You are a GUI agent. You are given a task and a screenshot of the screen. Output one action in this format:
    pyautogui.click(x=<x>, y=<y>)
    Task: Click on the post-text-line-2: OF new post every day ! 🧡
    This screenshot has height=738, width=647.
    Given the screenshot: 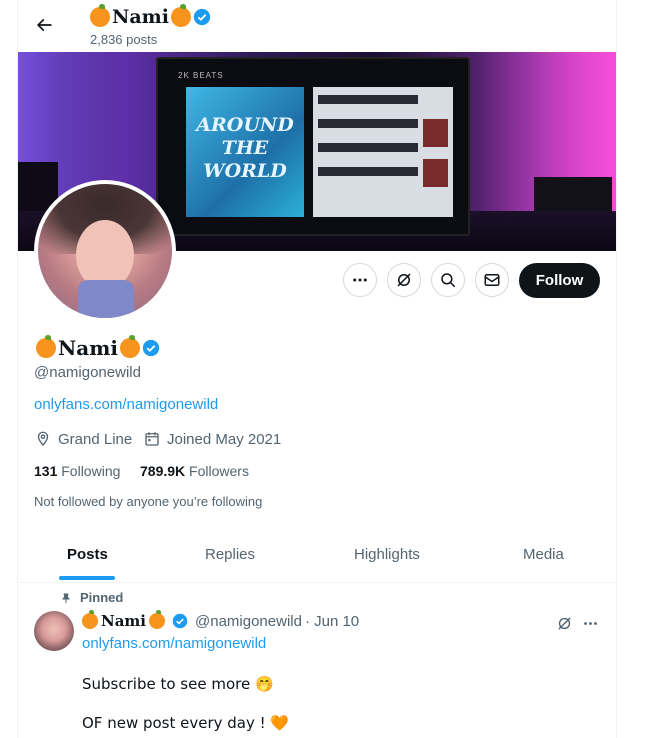 What is the action you would take?
    pyautogui.click(x=186, y=723)
    